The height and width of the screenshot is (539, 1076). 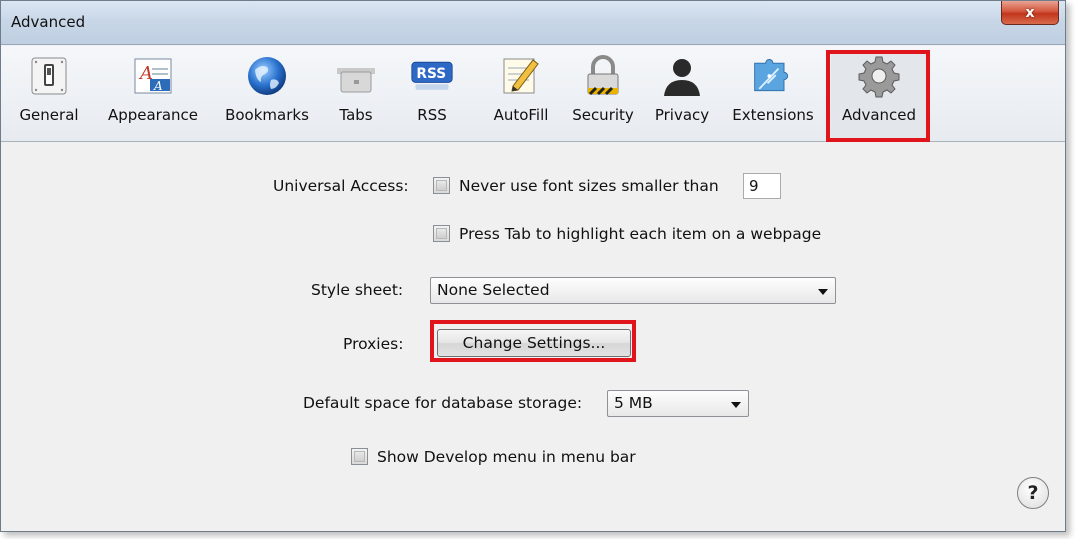 What do you see at coordinates (359, 456) in the screenshot?
I see `show-develop-menu-checkbox` at bounding box center [359, 456].